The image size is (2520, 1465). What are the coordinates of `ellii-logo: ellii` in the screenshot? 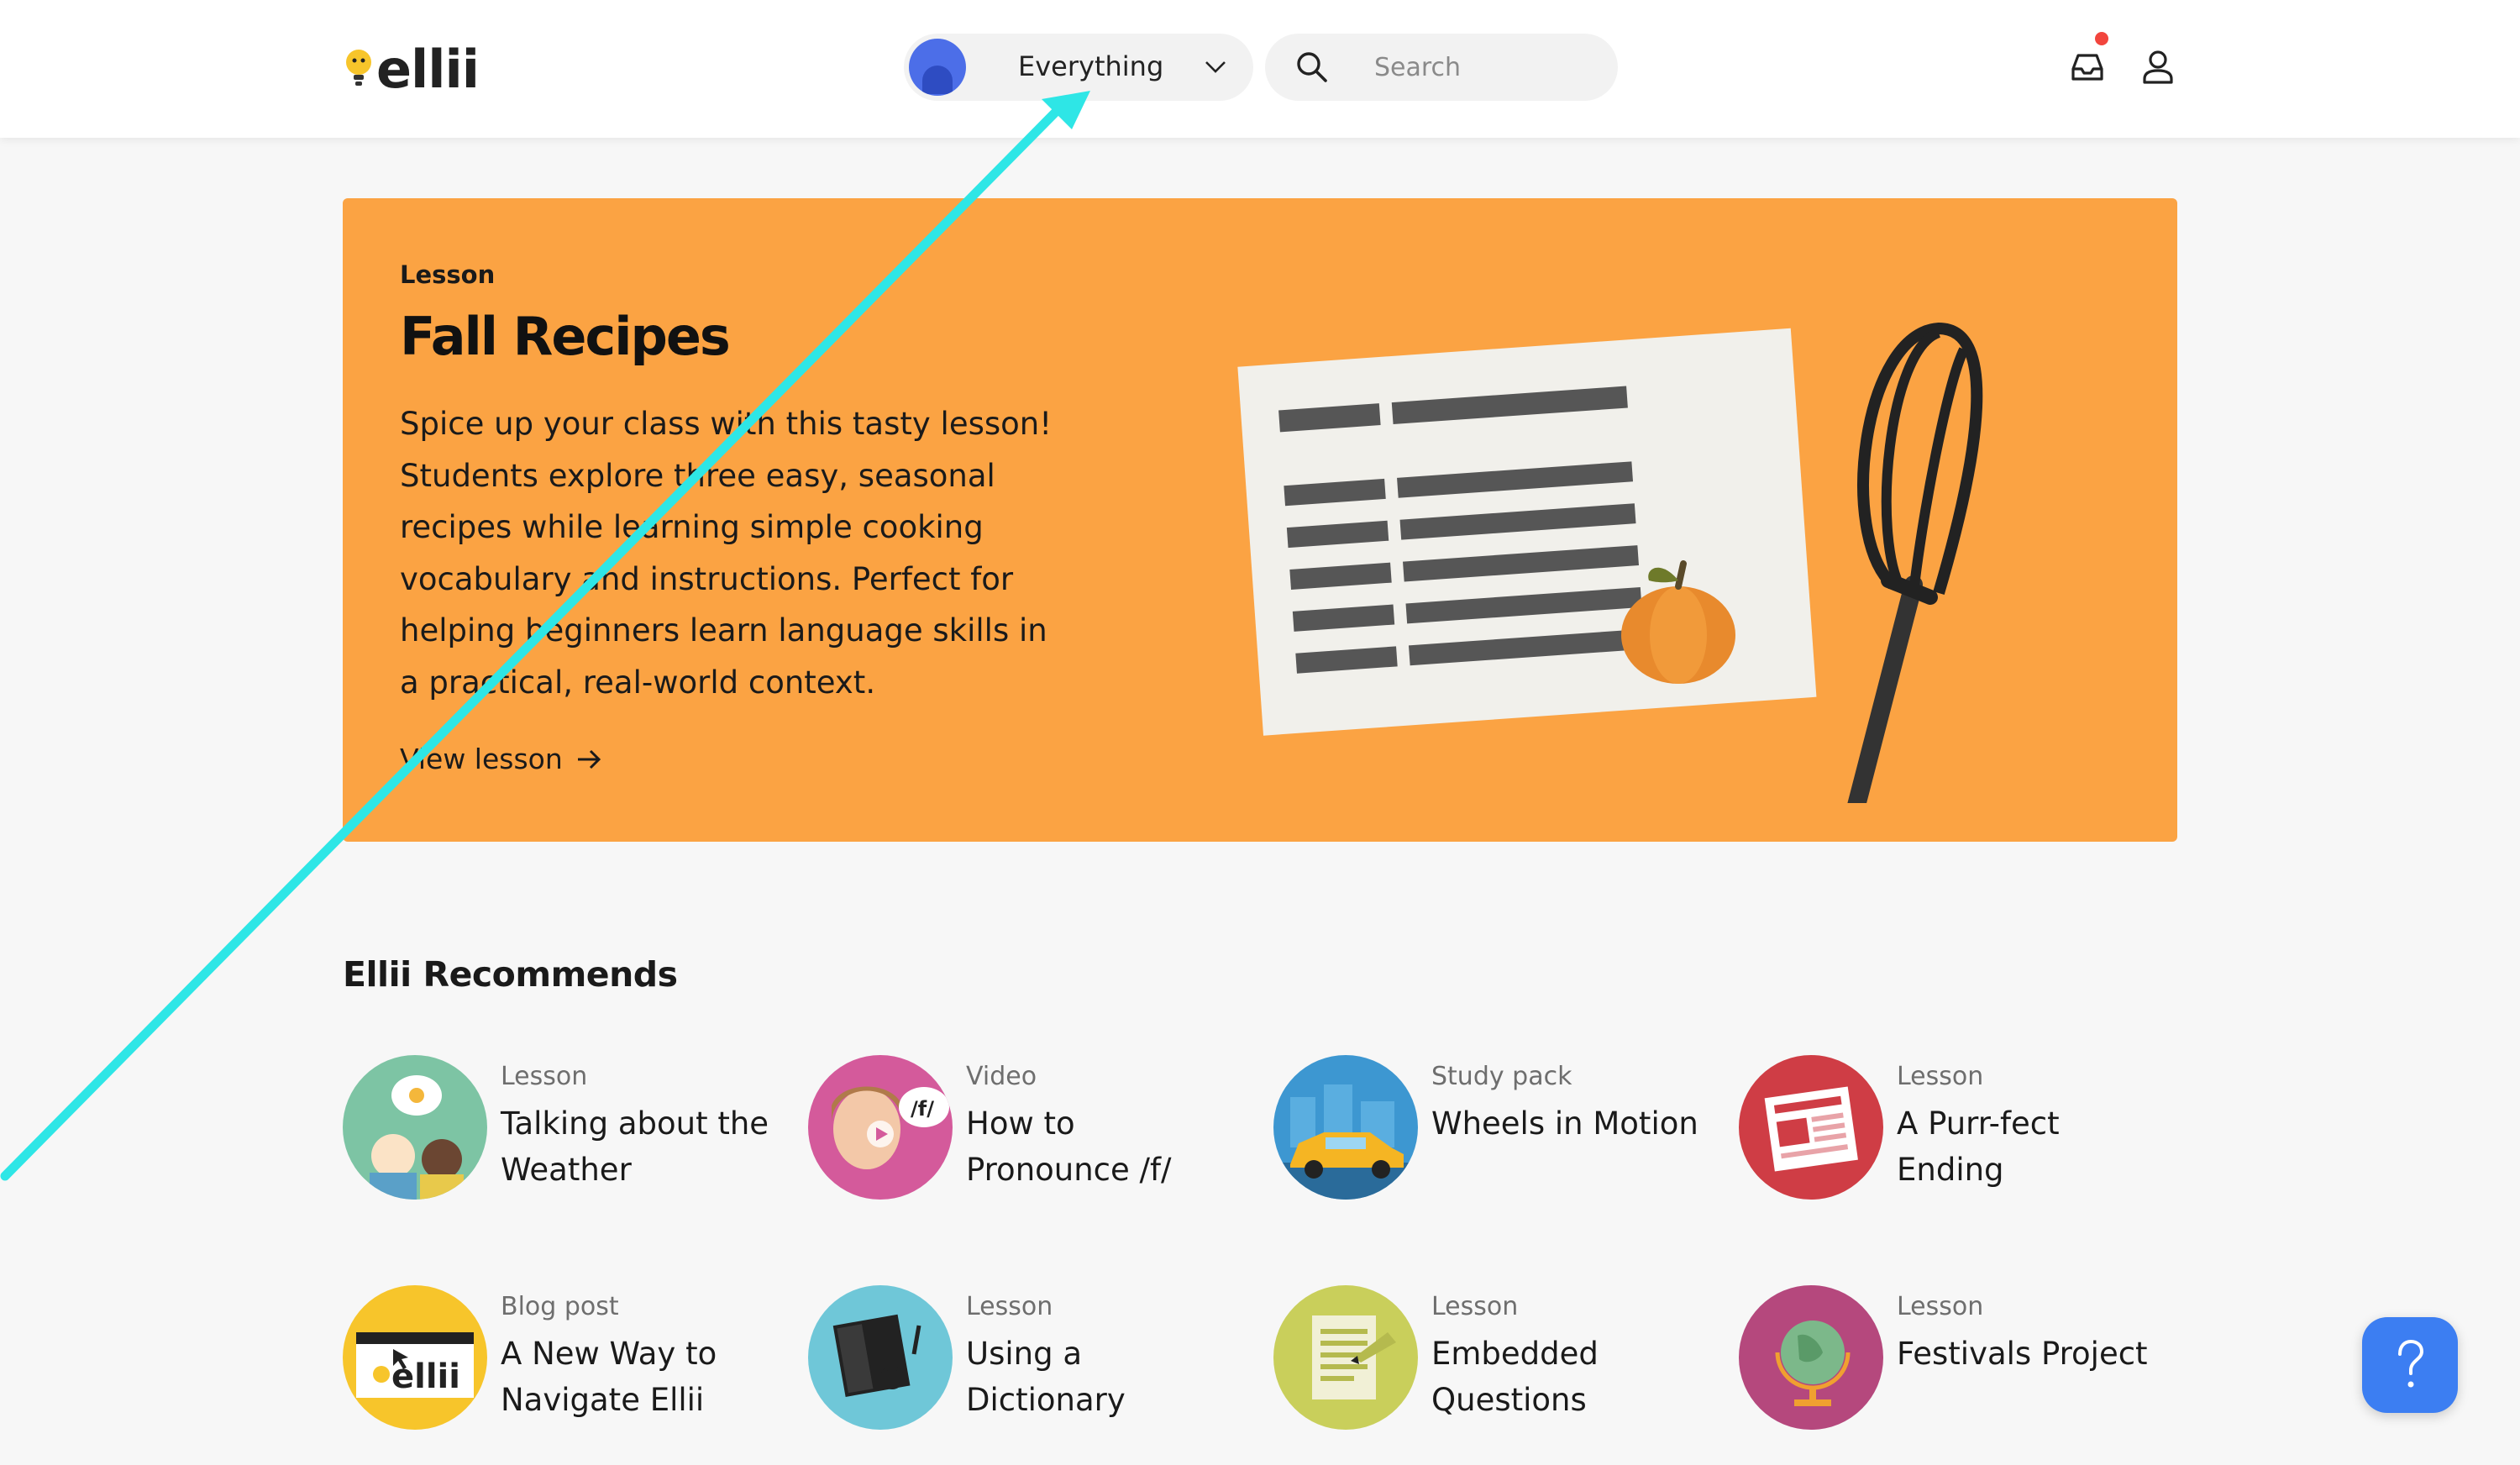 It's located at (411, 69).